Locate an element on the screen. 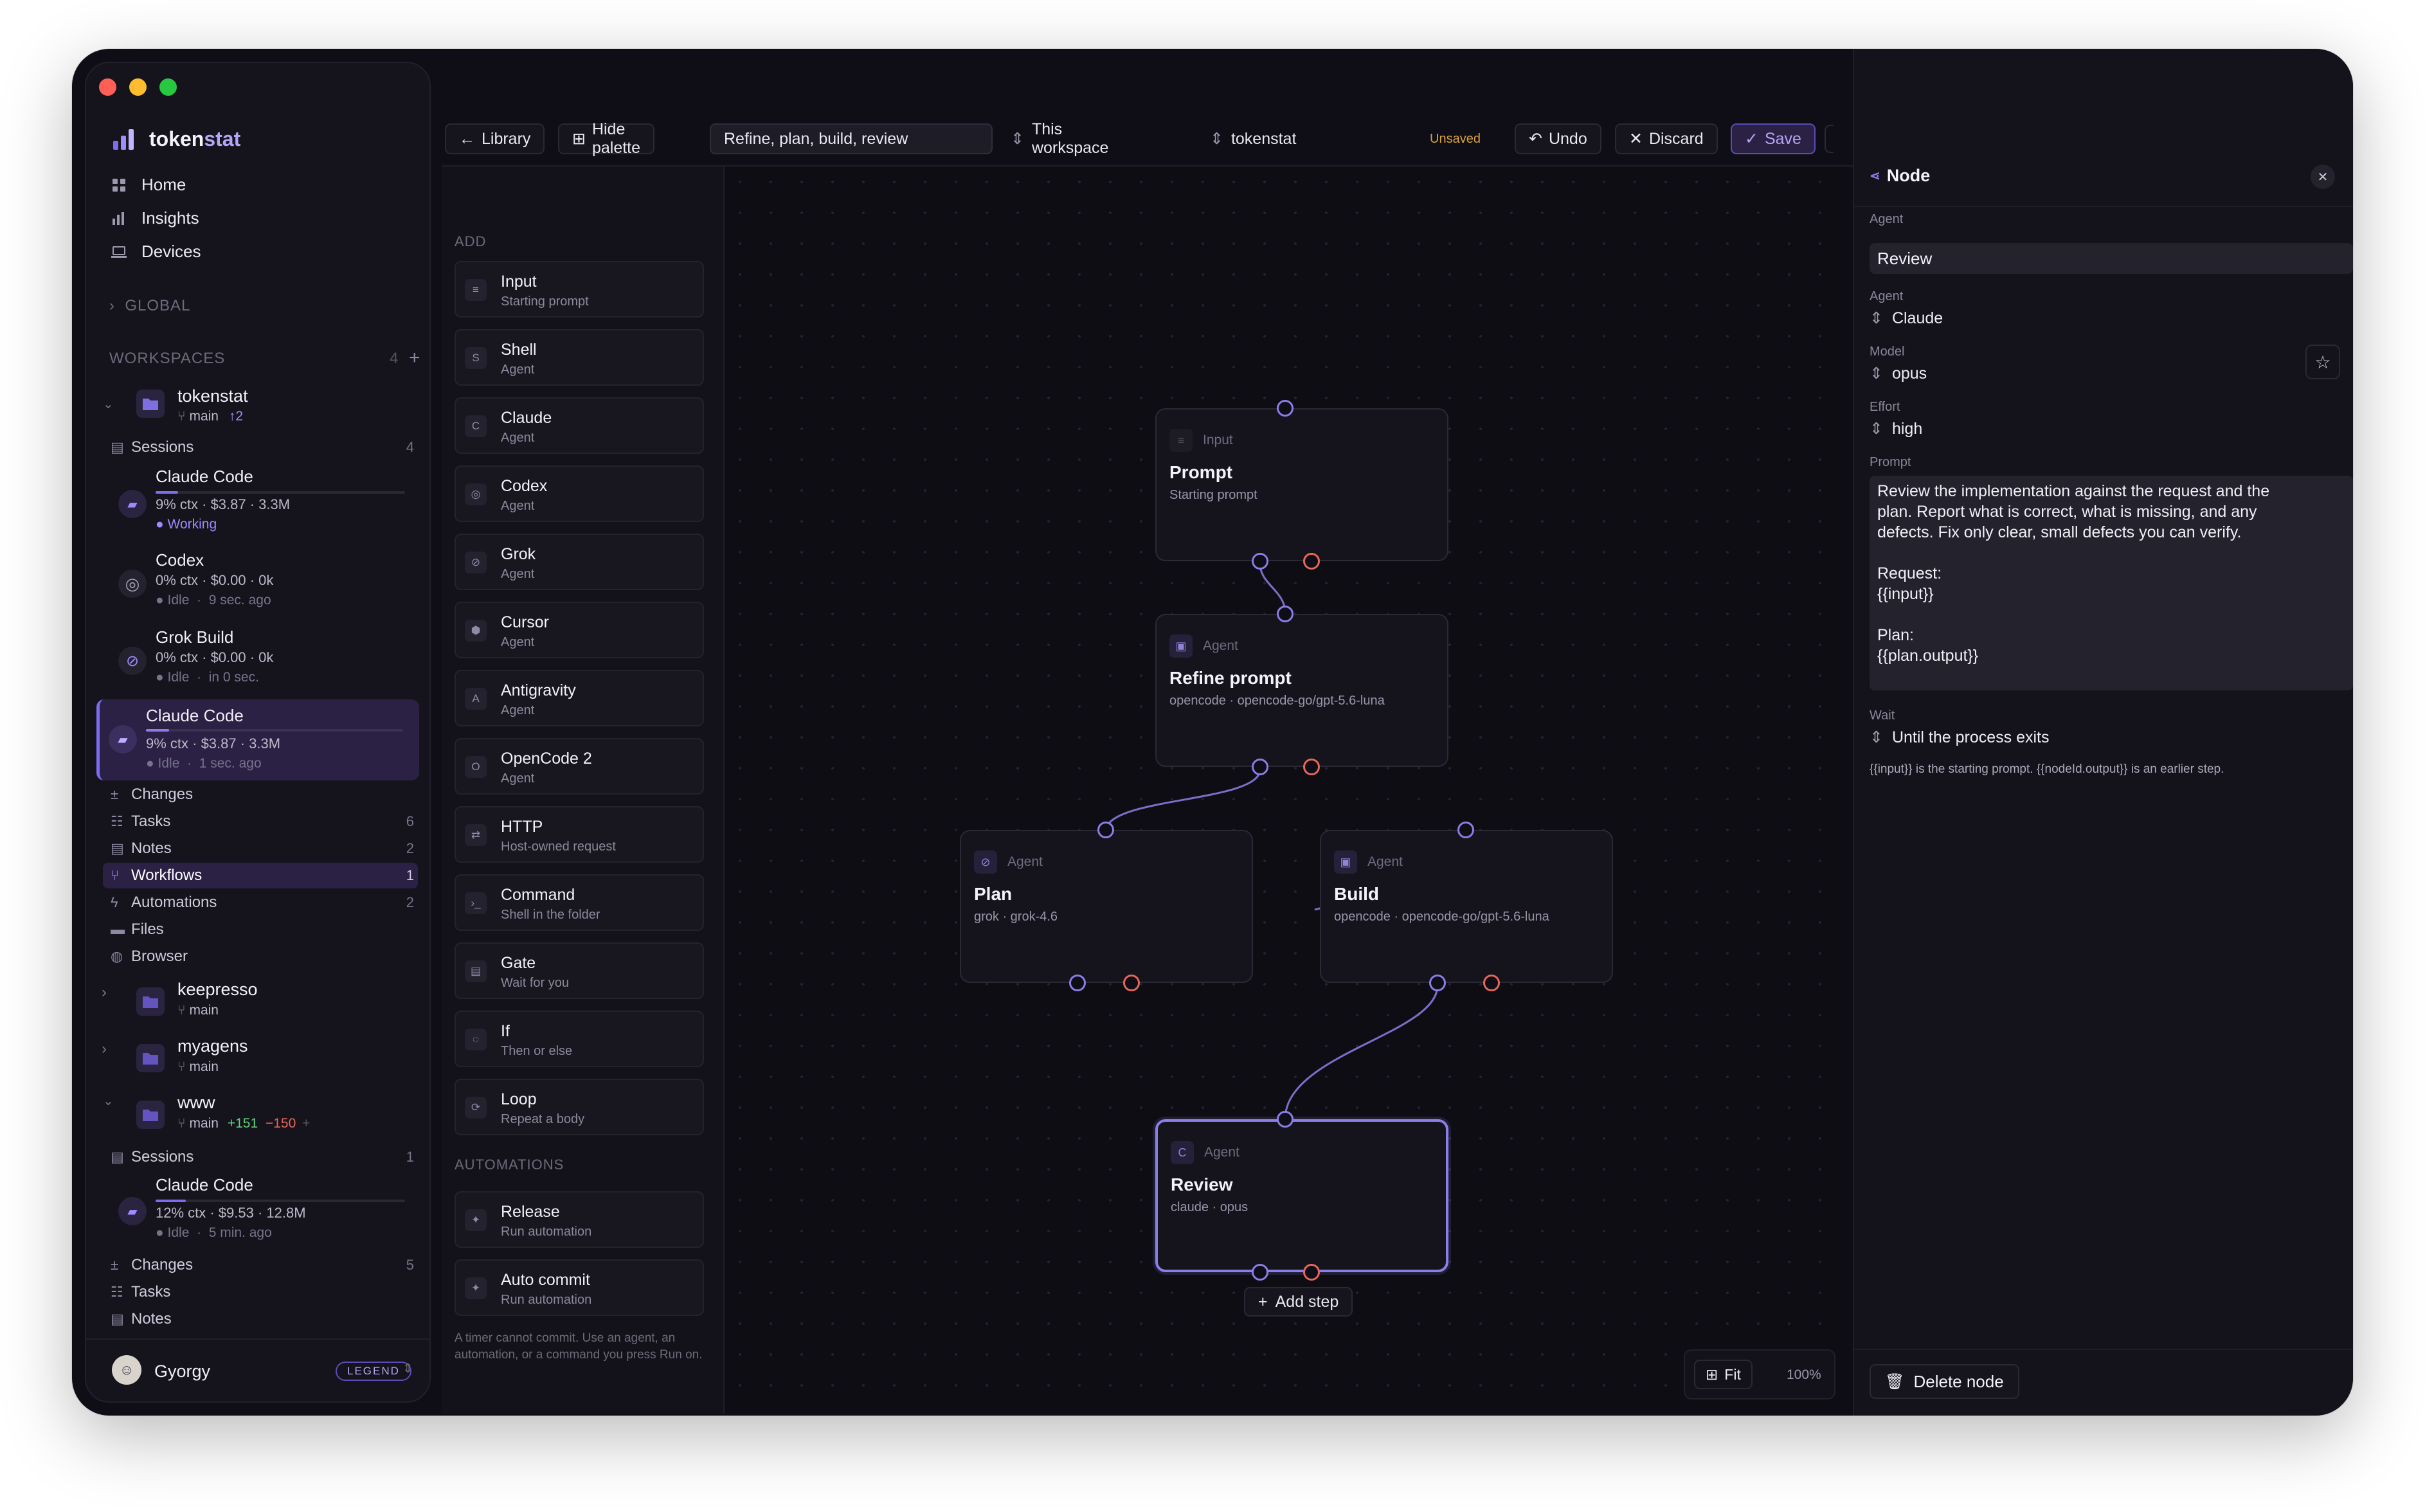 Image resolution: width=2425 pixels, height=1512 pixels. palette-item-codex: ◎ Codex Agent is located at coordinates (579, 493).